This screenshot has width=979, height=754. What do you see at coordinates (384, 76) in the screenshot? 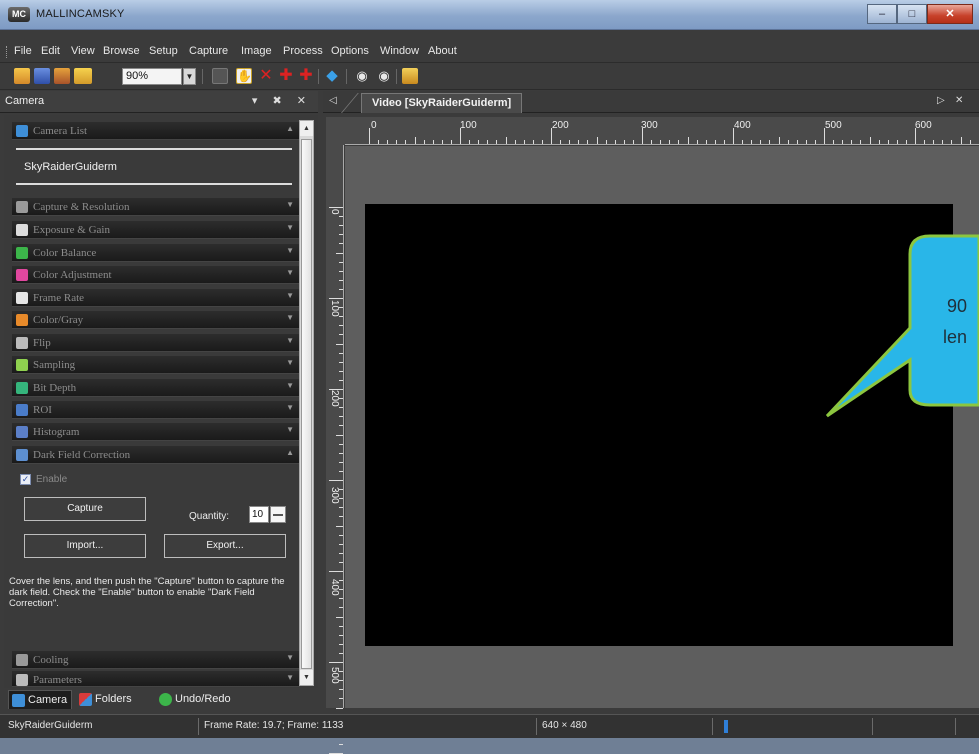
I see `stop-icon: ◉` at bounding box center [384, 76].